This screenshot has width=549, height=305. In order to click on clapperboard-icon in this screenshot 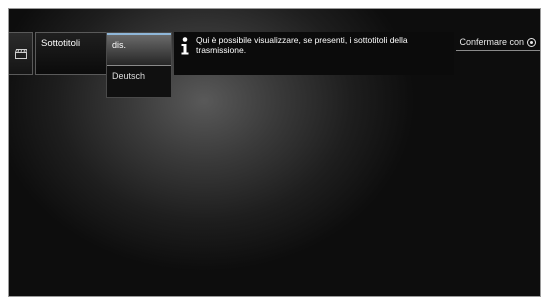, I will do `click(20, 53)`.